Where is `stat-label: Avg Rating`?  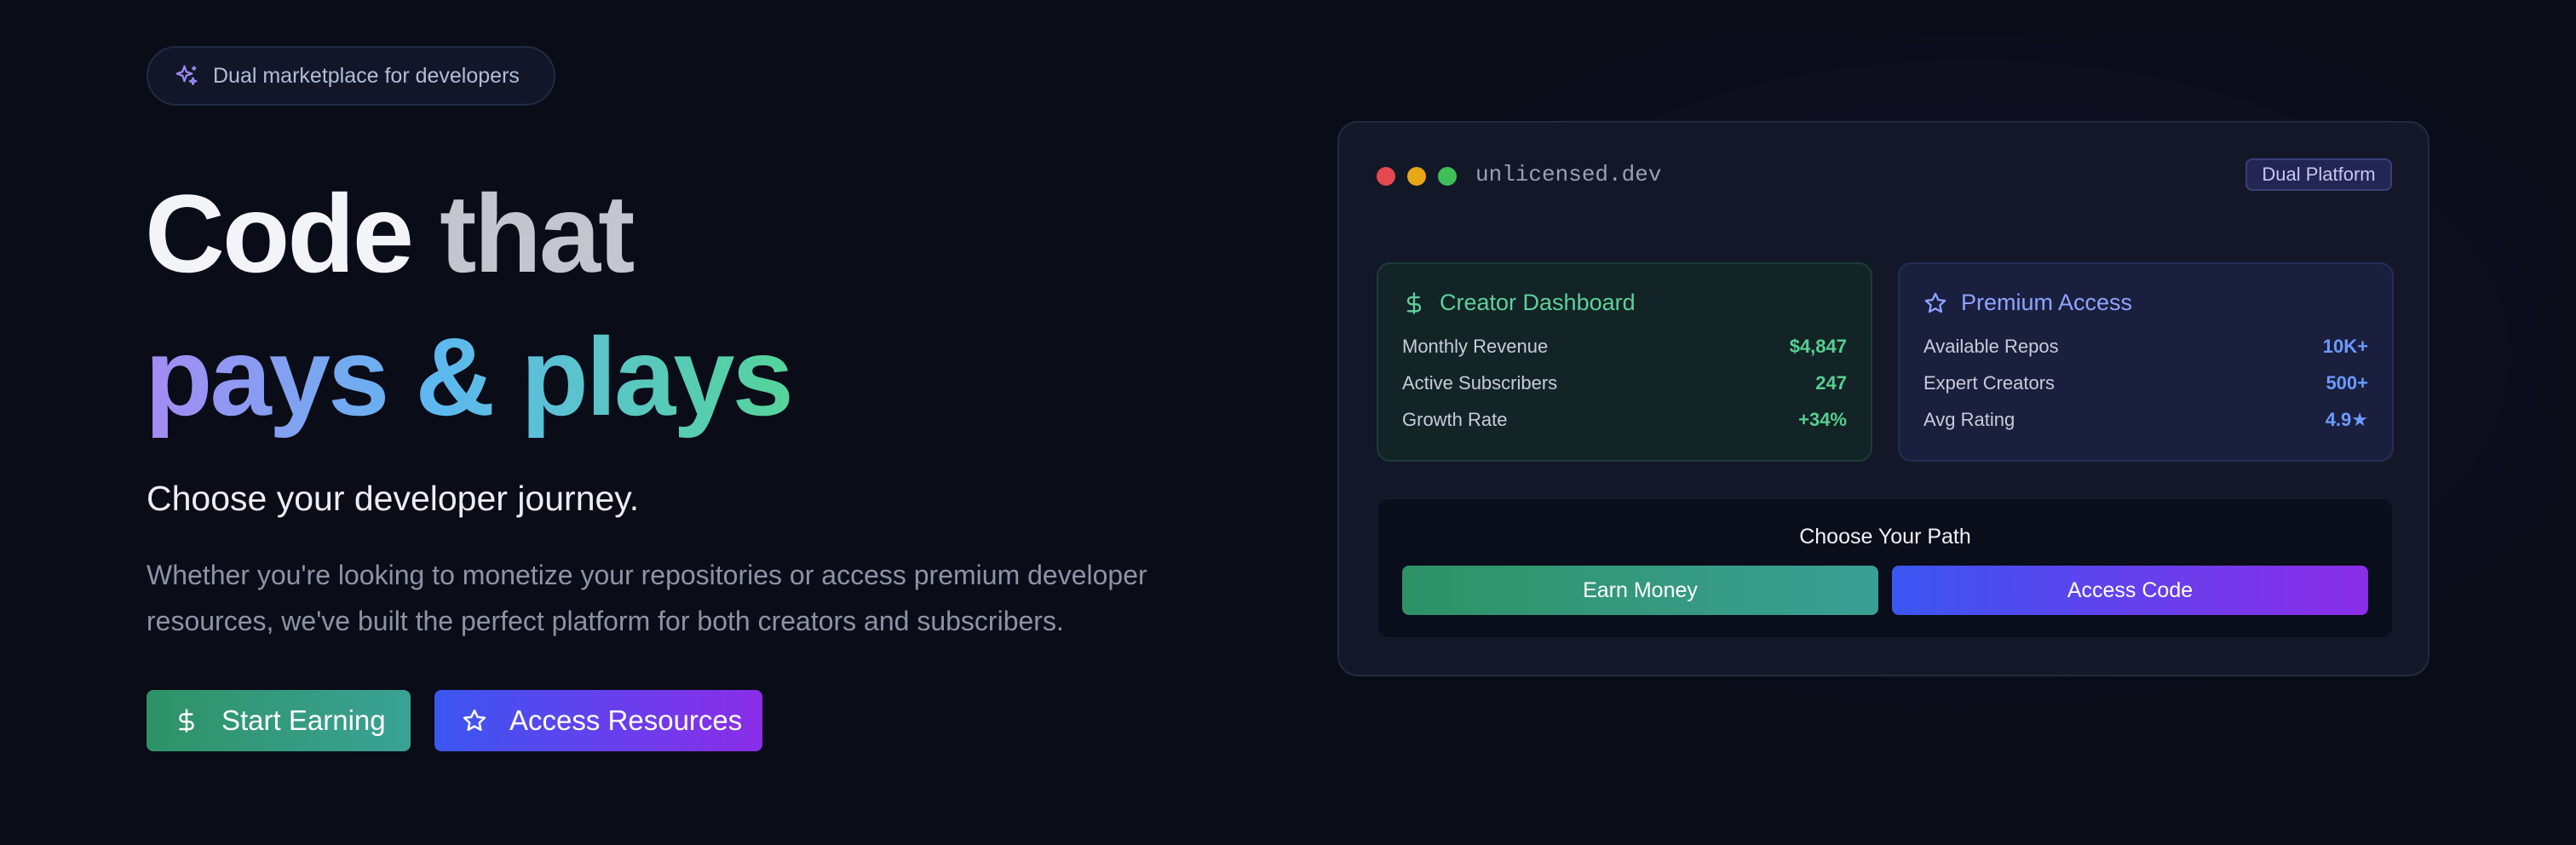
stat-label: Avg Rating is located at coordinates (1969, 419).